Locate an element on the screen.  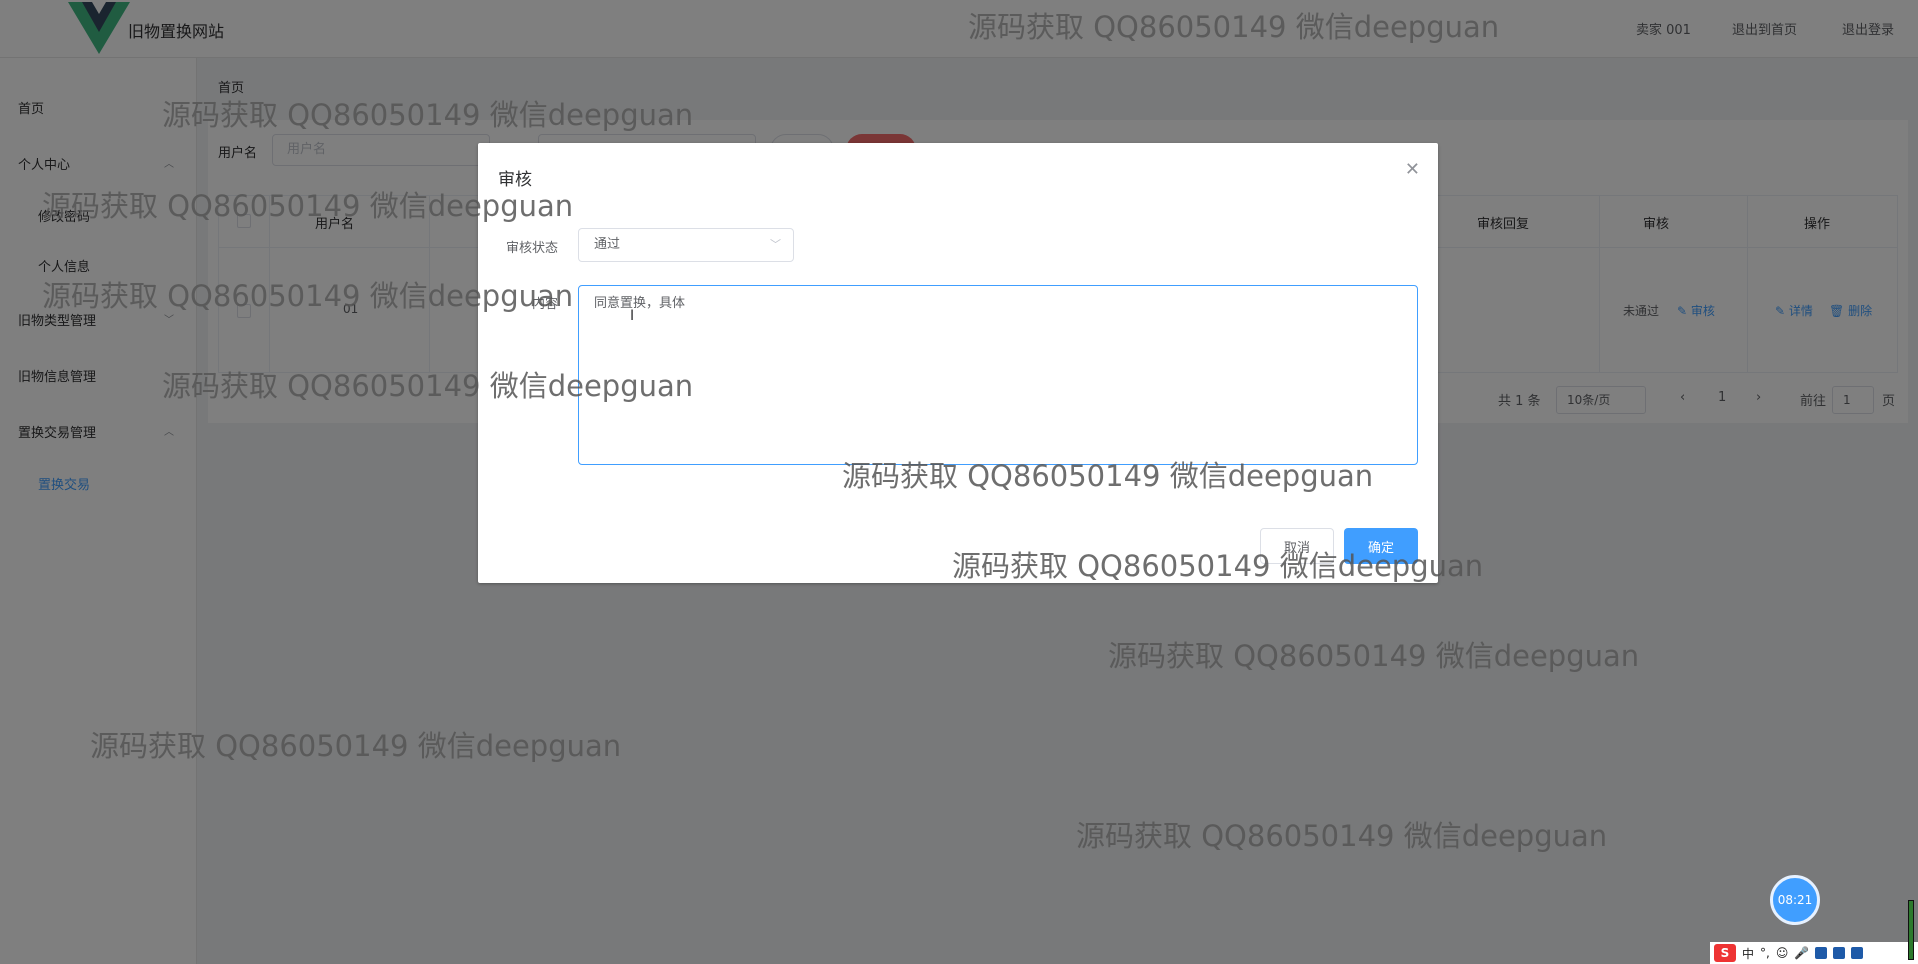
text-cursor-icon: I is located at coordinates (632, 316).